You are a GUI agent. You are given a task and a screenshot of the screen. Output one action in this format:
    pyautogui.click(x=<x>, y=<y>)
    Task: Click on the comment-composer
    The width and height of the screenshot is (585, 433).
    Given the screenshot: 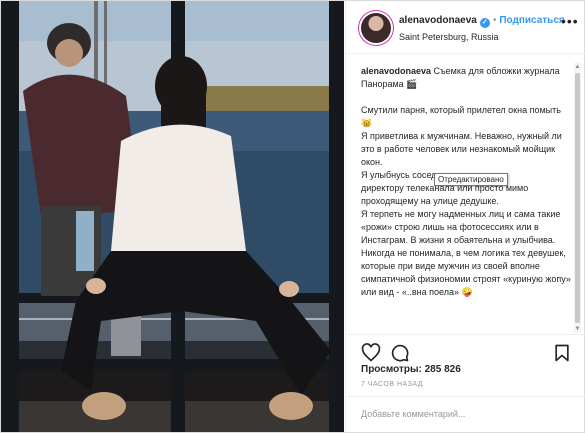 What is the action you would take?
    pyautogui.click(x=465, y=414)
    